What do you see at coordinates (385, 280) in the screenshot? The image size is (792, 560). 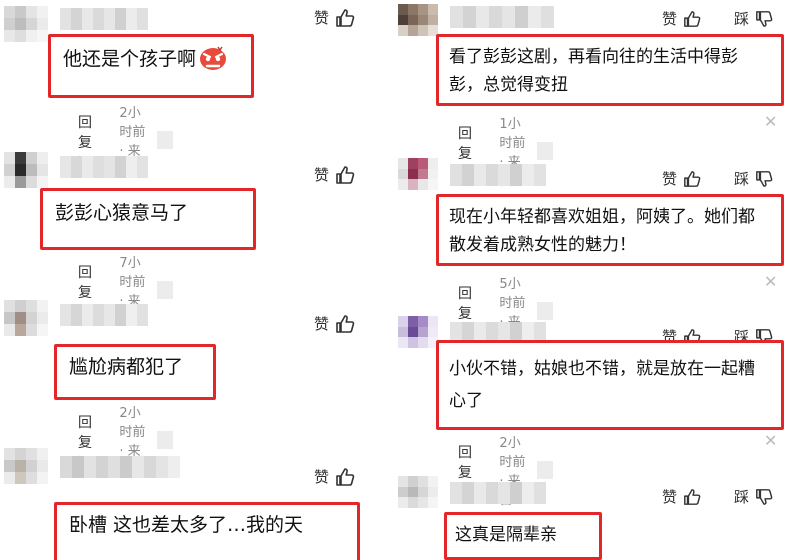 I see `column-divider` at bounding box center [385, 280].